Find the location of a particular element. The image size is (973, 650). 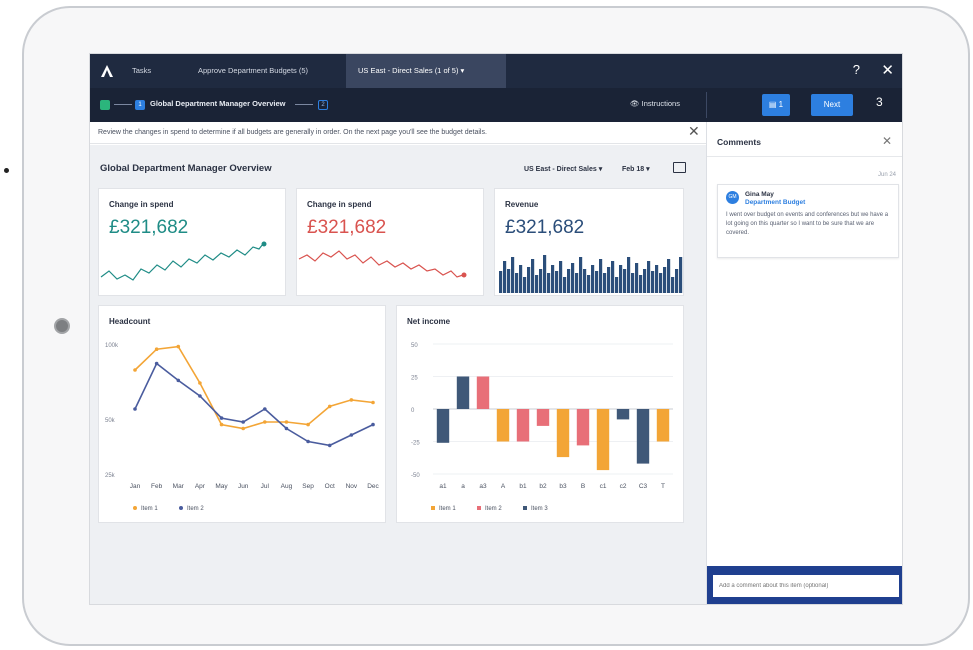

cart-icon: 3 is located at coordinates (879, 102).